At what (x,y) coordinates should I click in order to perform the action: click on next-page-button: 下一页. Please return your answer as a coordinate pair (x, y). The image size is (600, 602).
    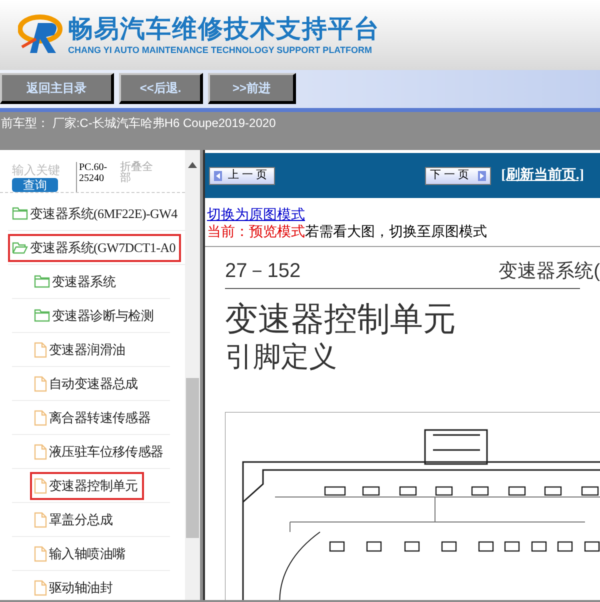
    Looking at the image, I should click on (458, 175).